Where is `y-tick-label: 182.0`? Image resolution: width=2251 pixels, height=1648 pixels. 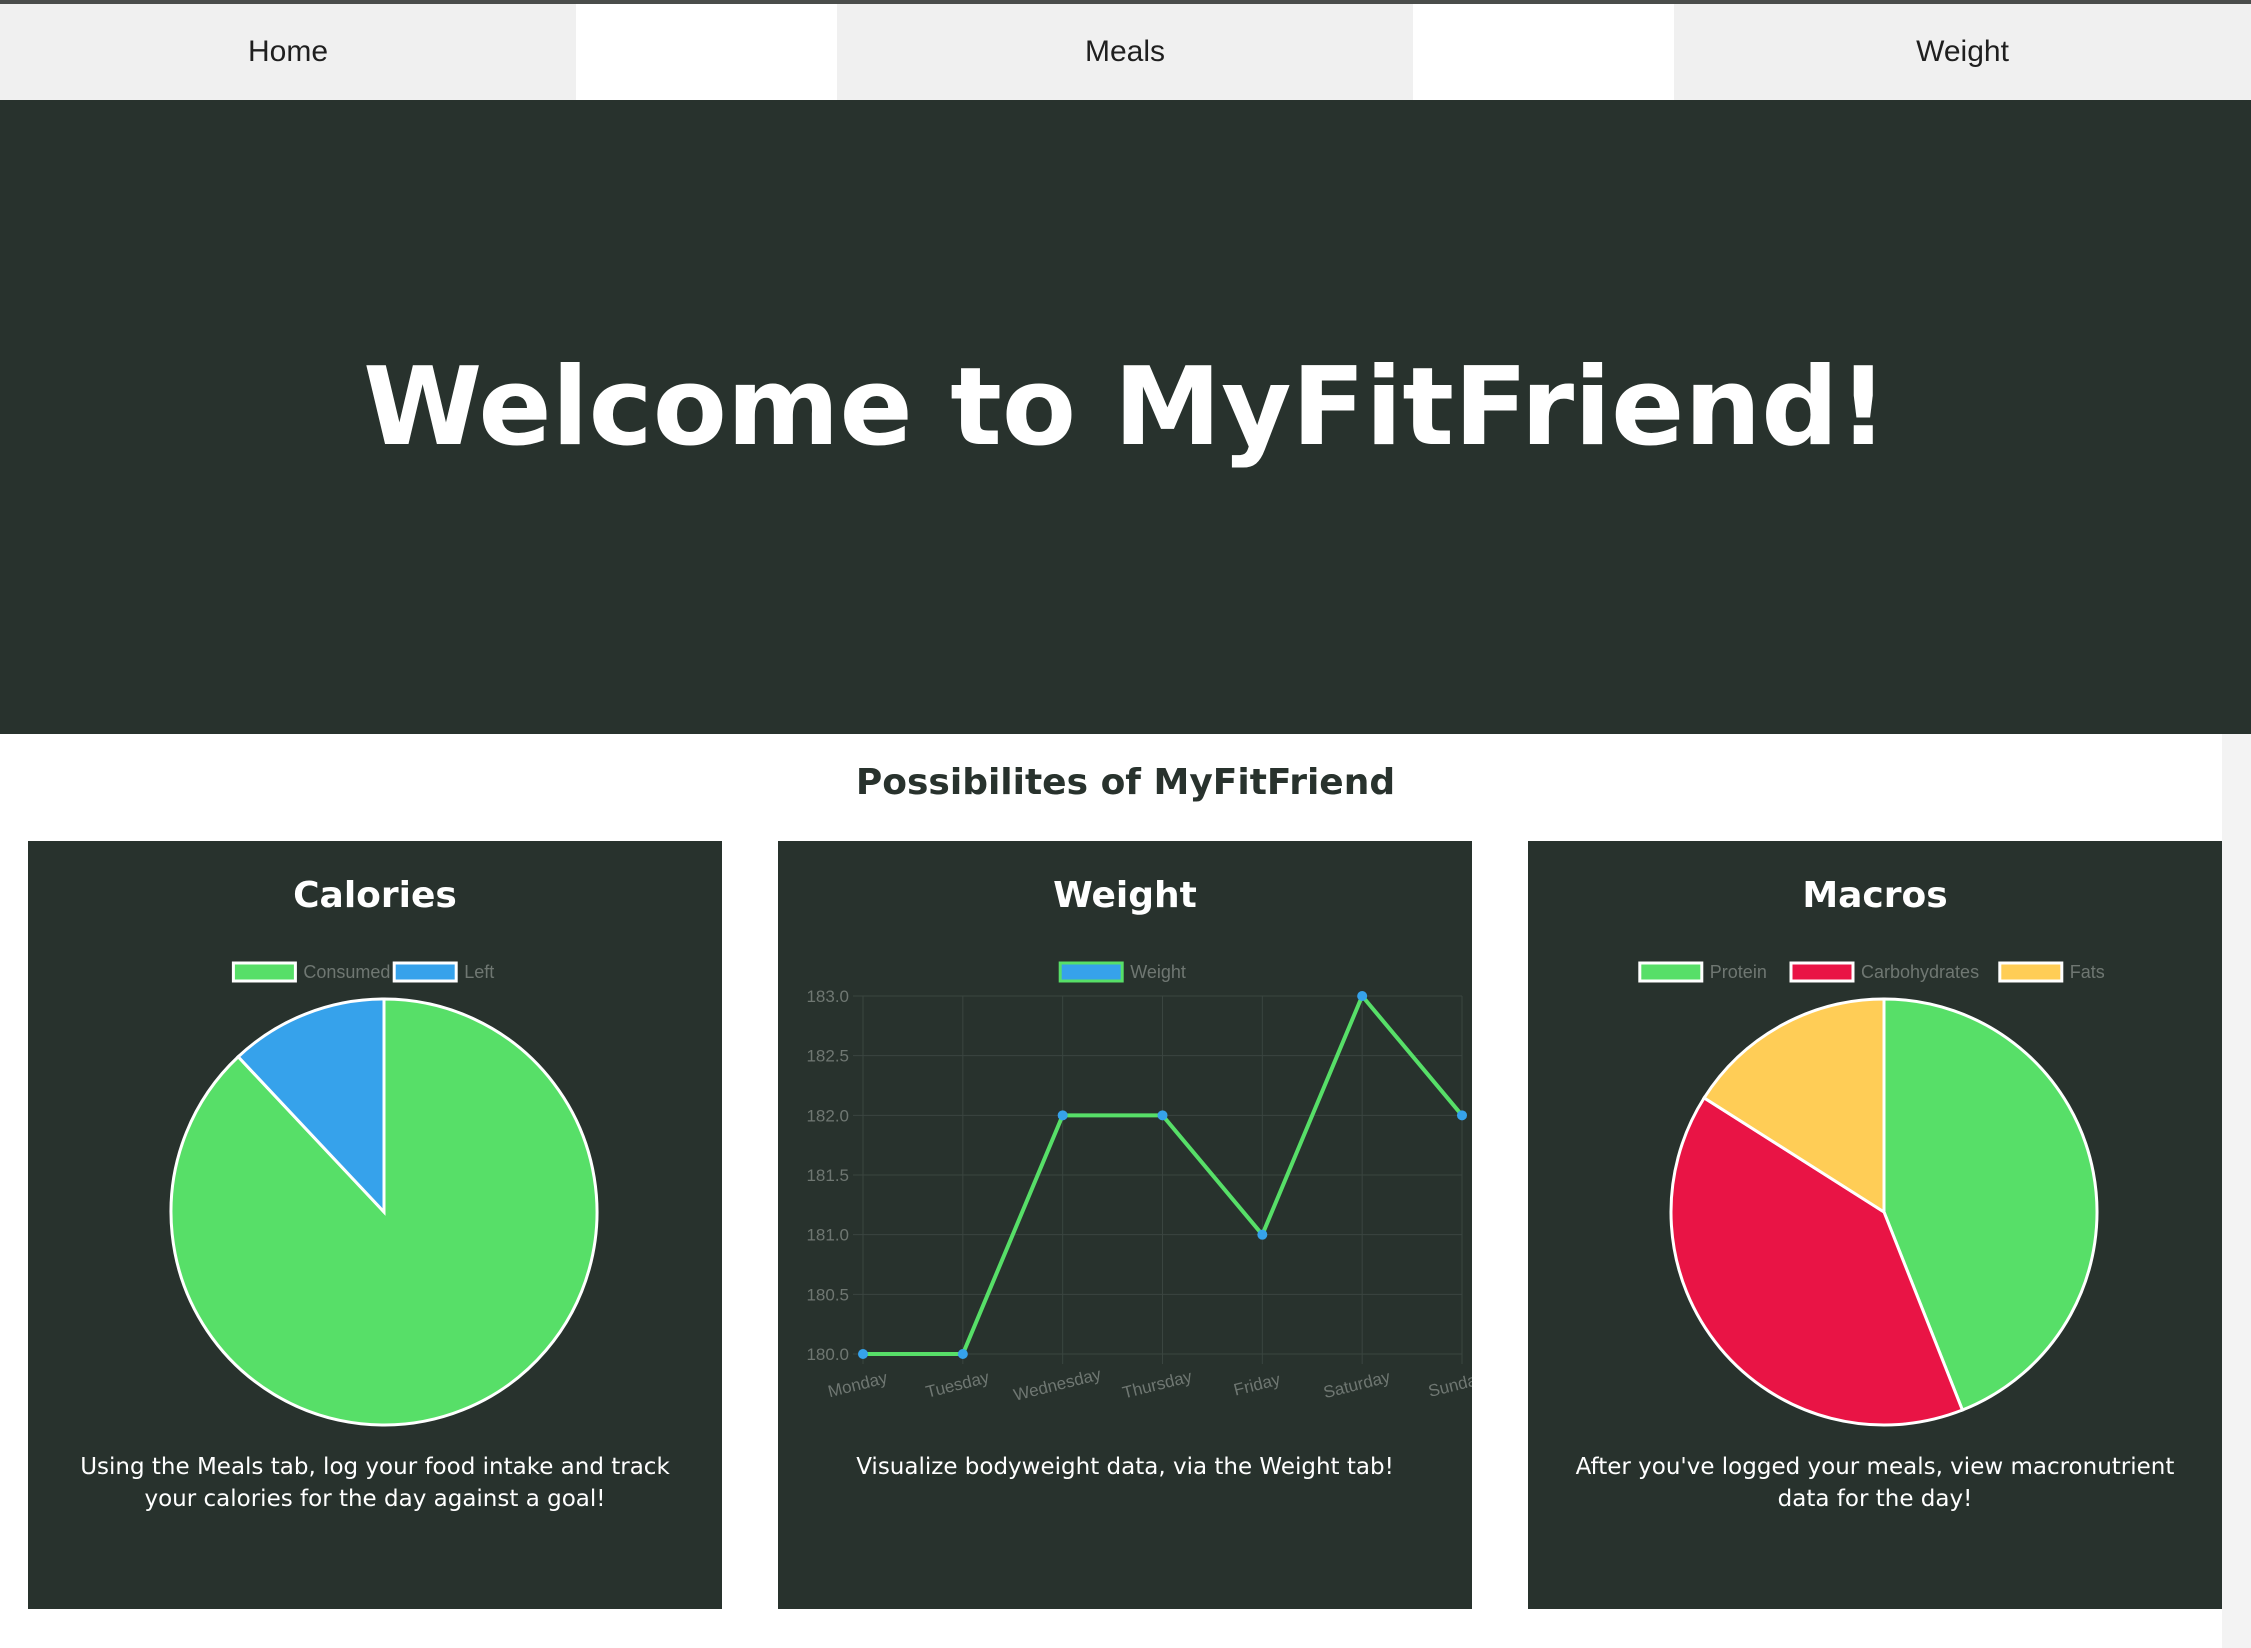 y-tick-label: 182.0 is located at coordinates (827, 1115).